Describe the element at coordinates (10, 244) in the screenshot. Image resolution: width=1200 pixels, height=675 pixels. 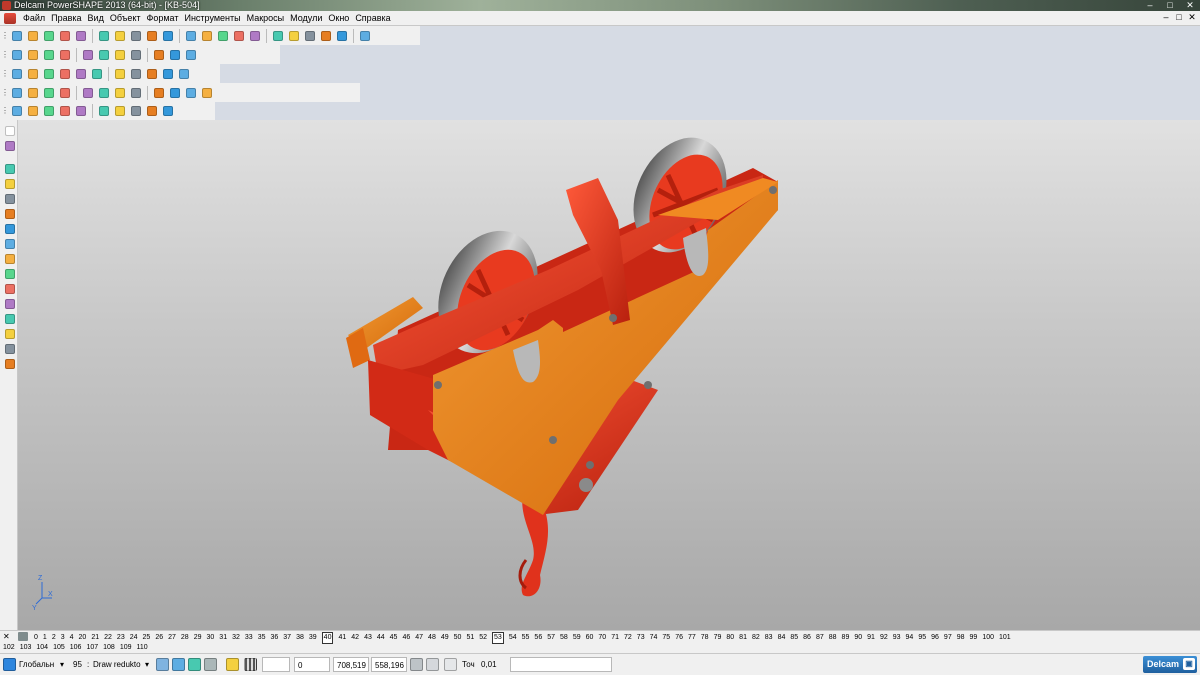
I see `dimension-tool-button` at that location.